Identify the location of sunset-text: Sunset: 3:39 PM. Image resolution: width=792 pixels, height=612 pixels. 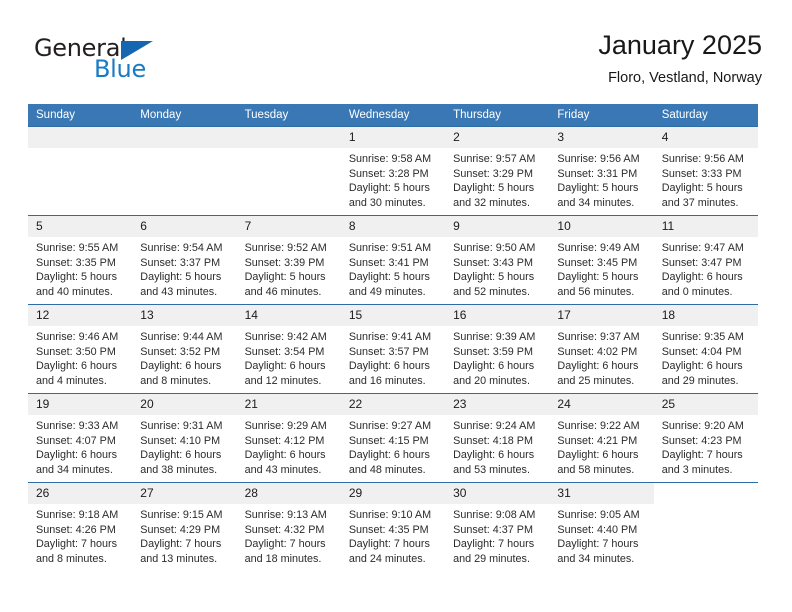
(284, 262).